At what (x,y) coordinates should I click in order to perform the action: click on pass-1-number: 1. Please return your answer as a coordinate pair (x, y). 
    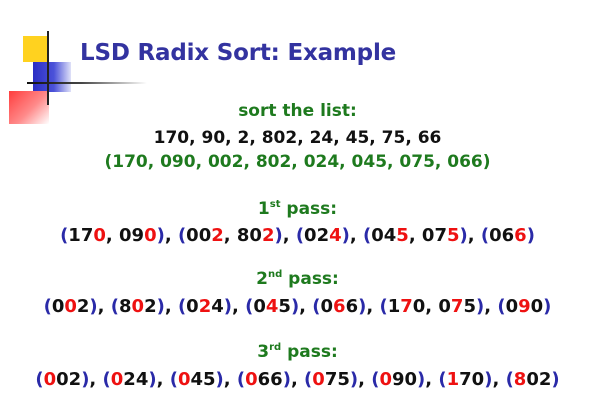
    Looking at the image, I should click on (263, 209).